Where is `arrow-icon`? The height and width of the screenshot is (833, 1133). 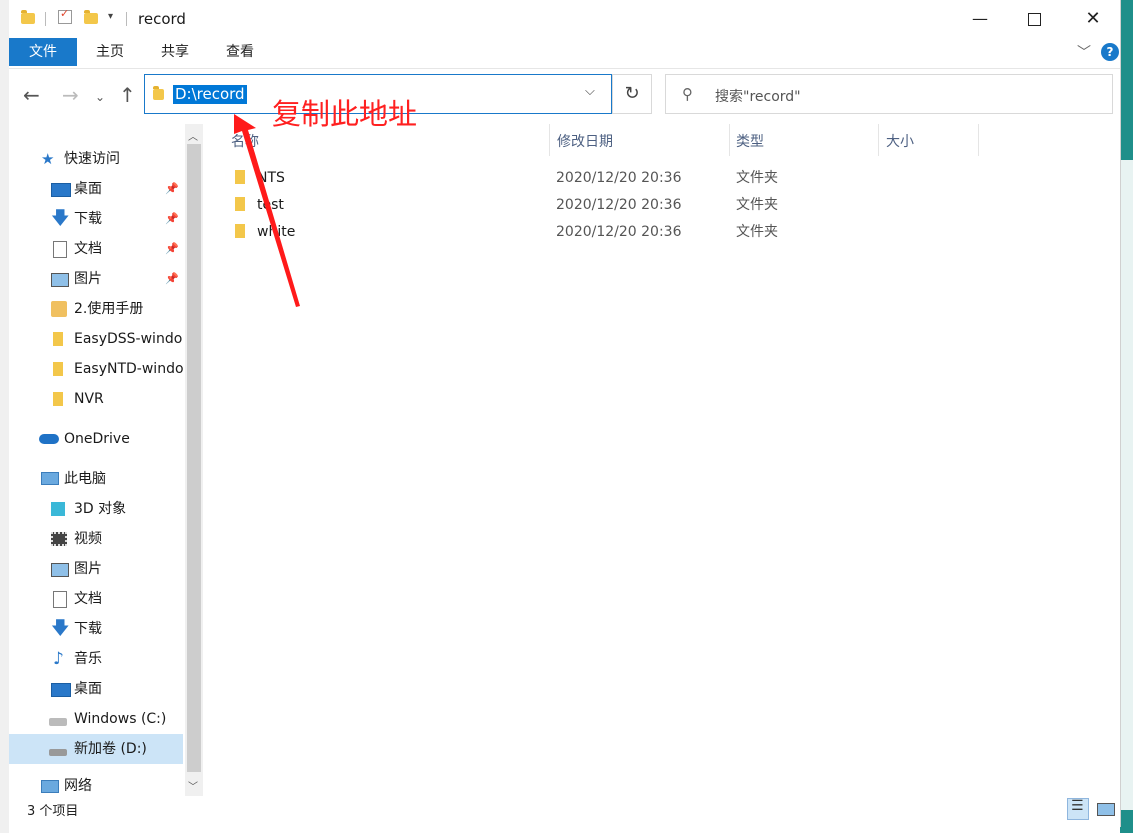
arrow-icon is located at coordinates (267, 210).